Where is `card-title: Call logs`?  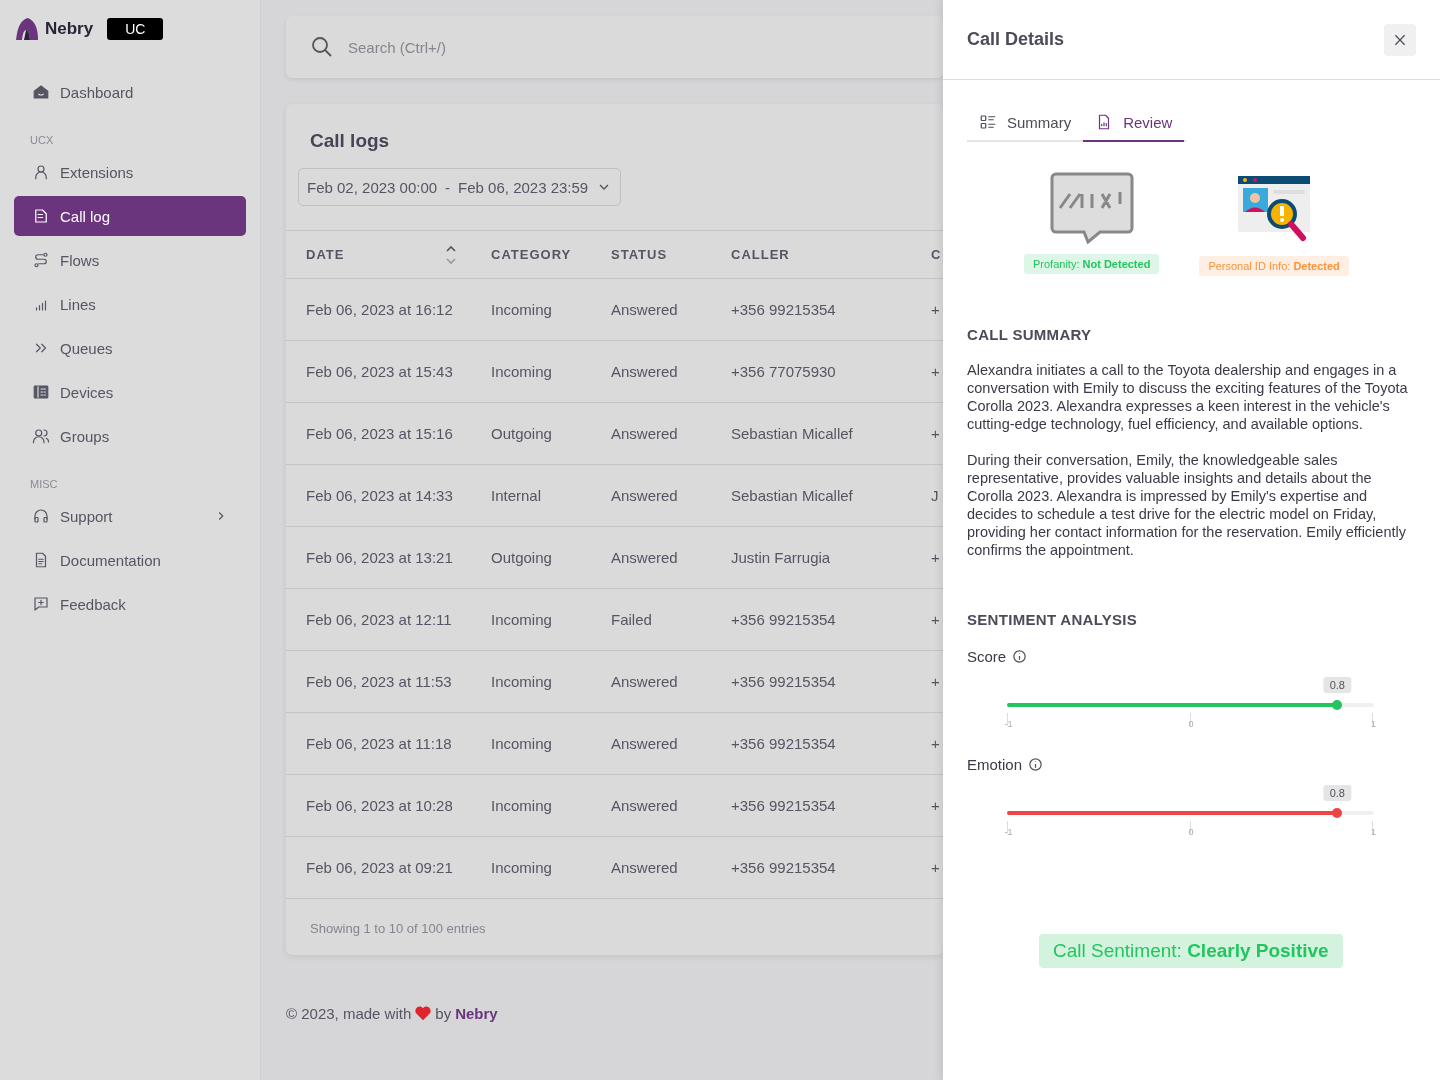 card-title: Call logs is located at coordinates (350, 141).